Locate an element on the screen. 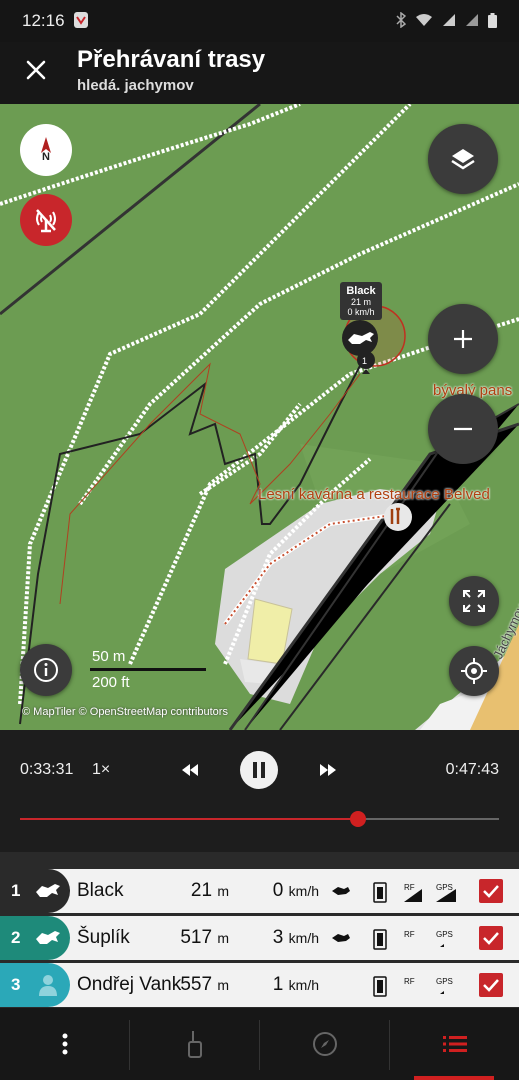 The width and height of the screenshot is (519, 1080). seekbar-thumb is located at coordinates (357, 819).